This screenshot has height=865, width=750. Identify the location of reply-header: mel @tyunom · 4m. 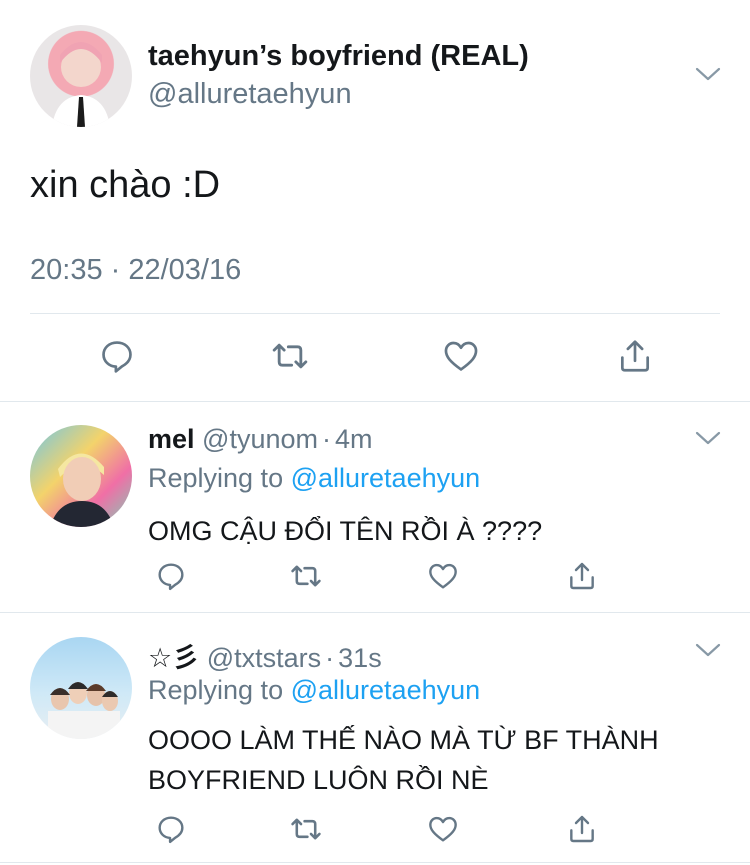
(260, 439).